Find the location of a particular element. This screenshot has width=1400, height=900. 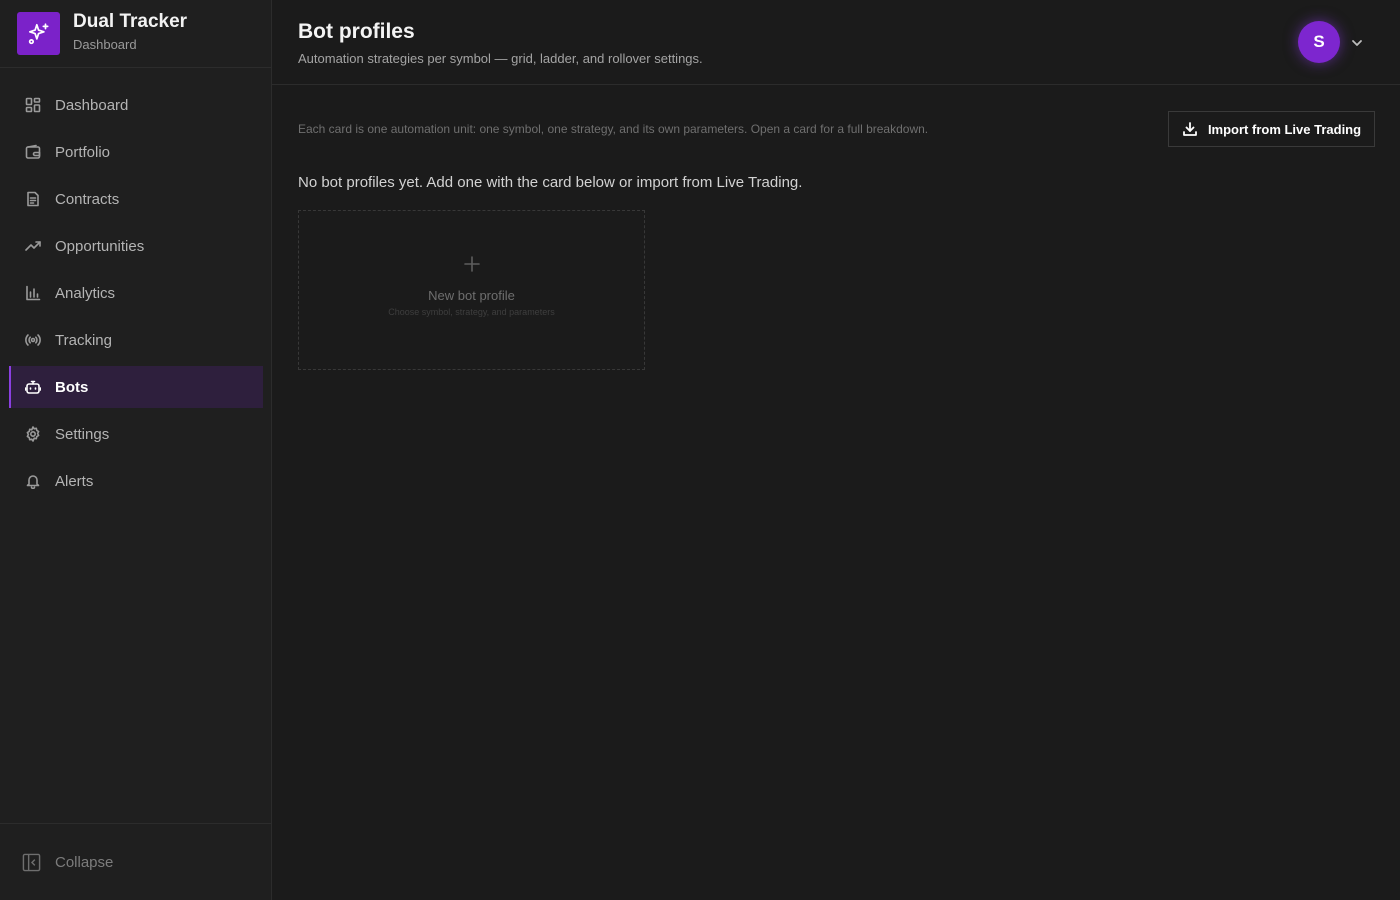

new-card-title: New bot profile is located at coordinates (471, 295).